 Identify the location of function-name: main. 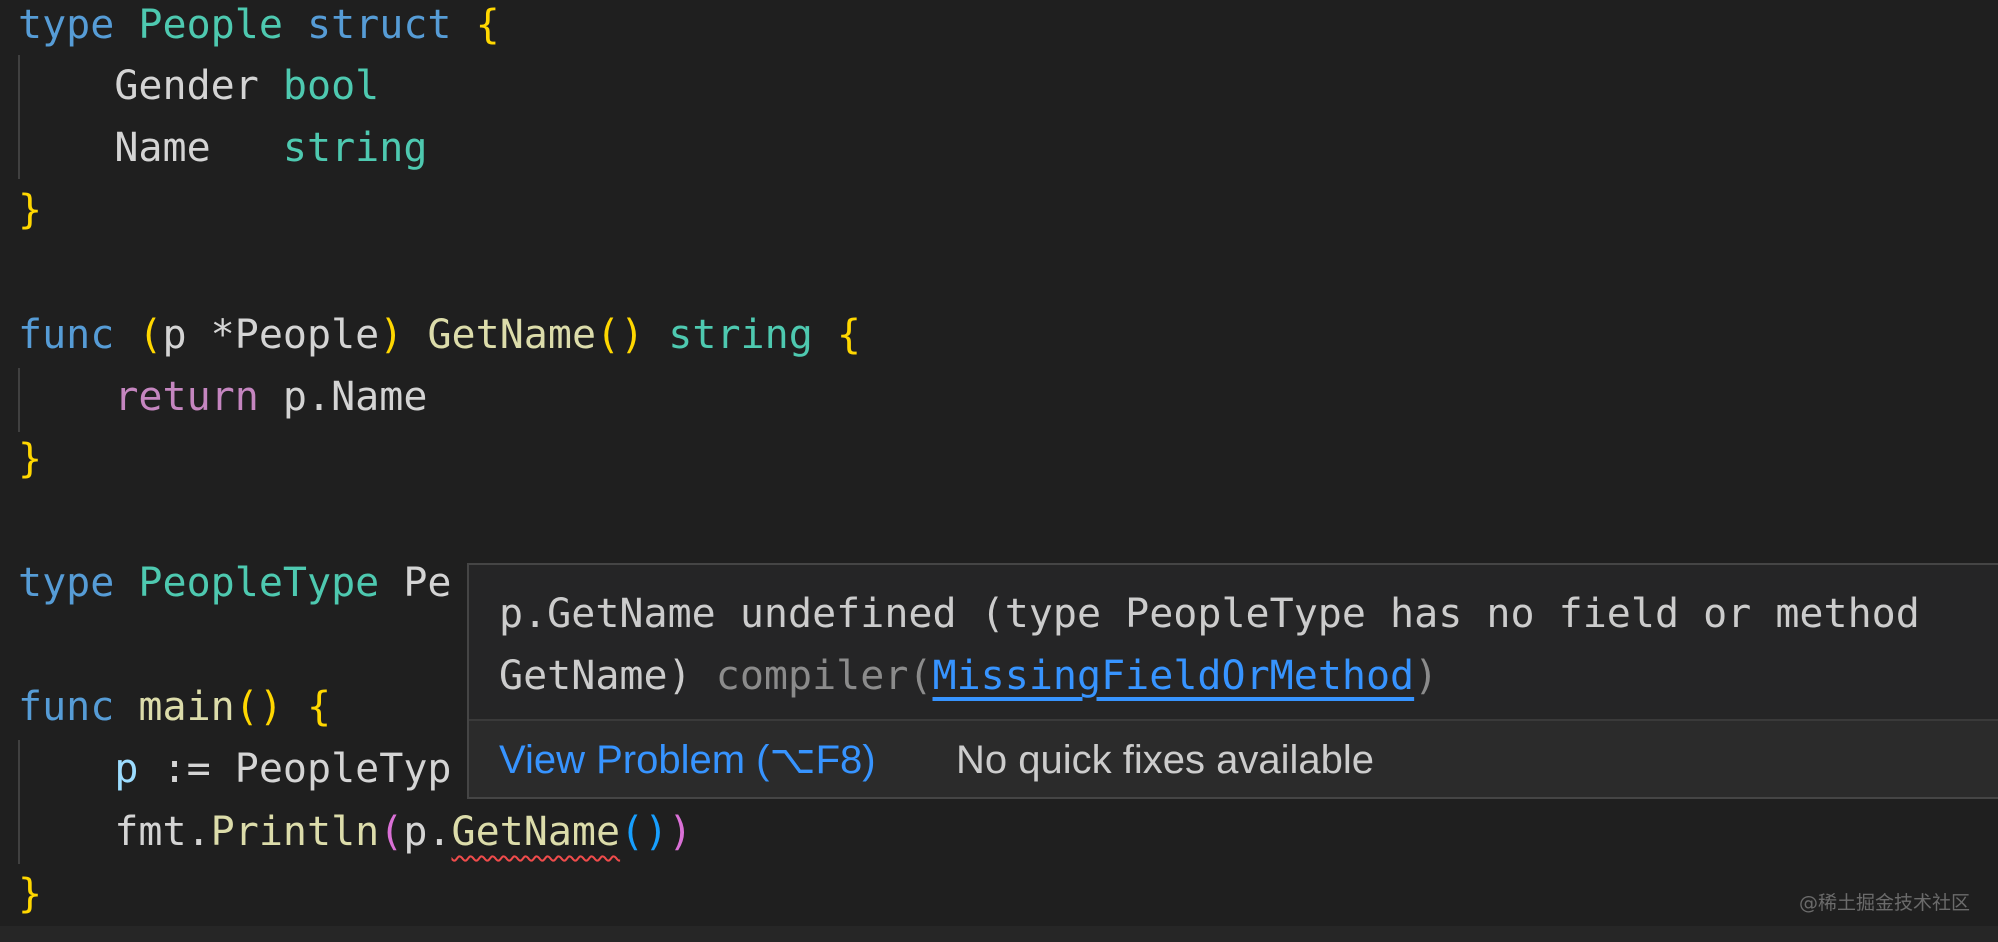
(186, 707).